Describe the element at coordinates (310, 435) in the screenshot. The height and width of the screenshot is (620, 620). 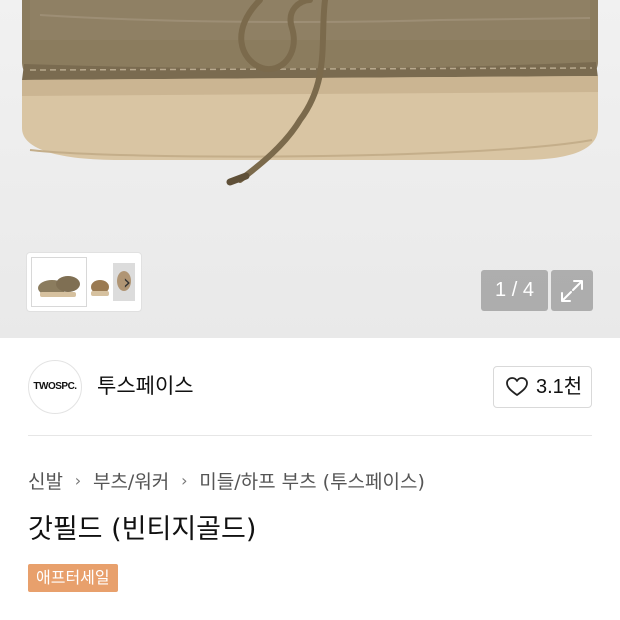
I see `divider` at that location.